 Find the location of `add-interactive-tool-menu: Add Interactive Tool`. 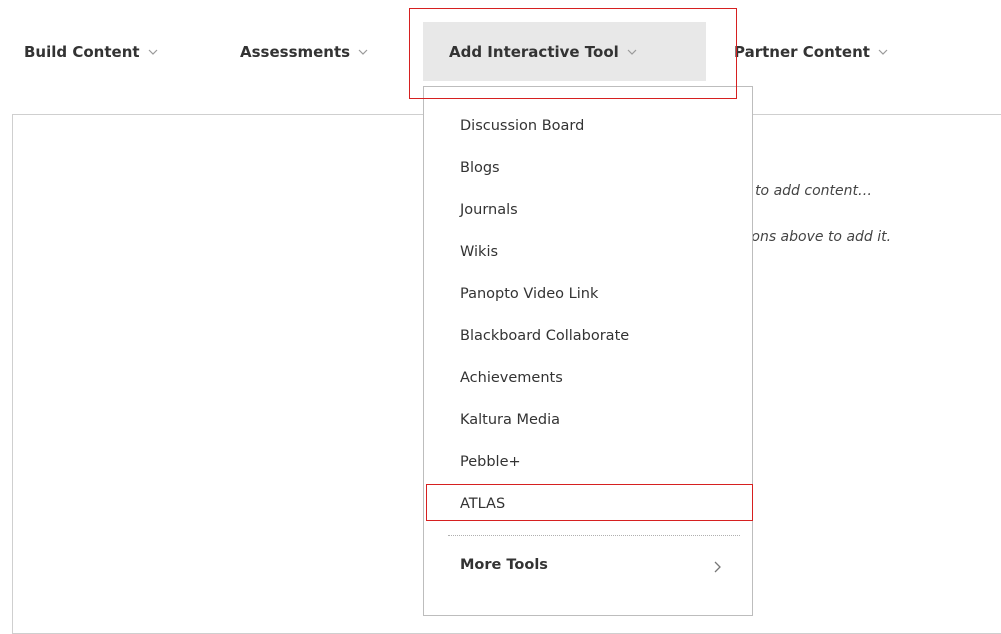

add-interactive-tool-menu: Add Interactive Tool is located at coordinates (564, 51).